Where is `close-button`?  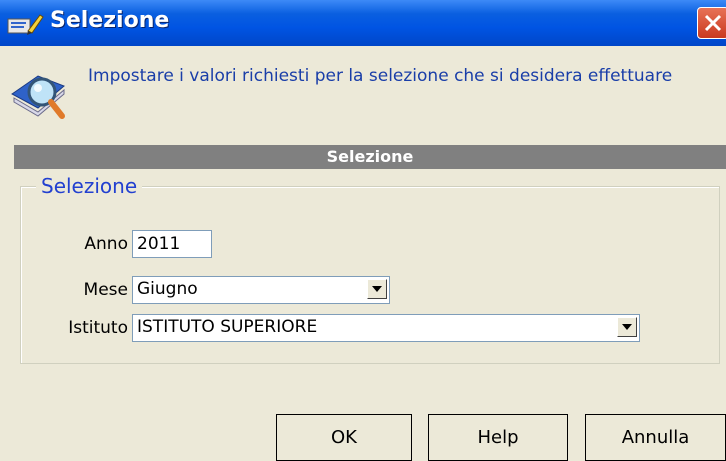
close-button is located at coordinates (711, 23).